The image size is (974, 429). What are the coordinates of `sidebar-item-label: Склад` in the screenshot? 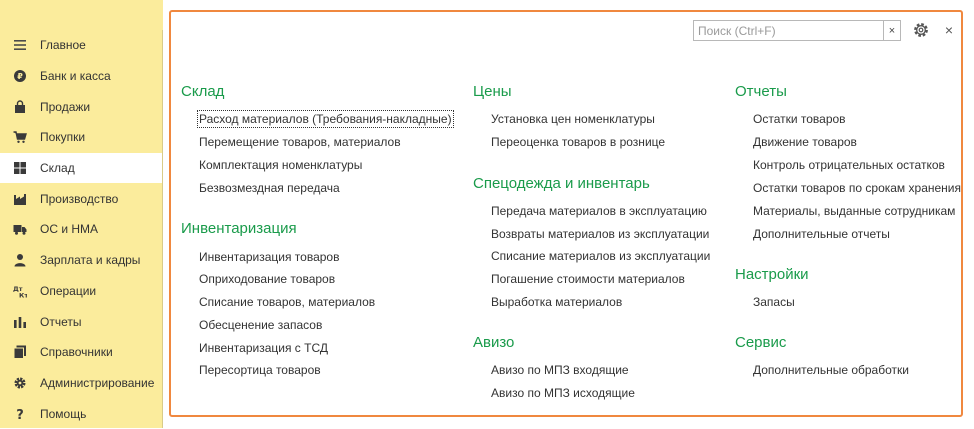 It's located at (57, 168).